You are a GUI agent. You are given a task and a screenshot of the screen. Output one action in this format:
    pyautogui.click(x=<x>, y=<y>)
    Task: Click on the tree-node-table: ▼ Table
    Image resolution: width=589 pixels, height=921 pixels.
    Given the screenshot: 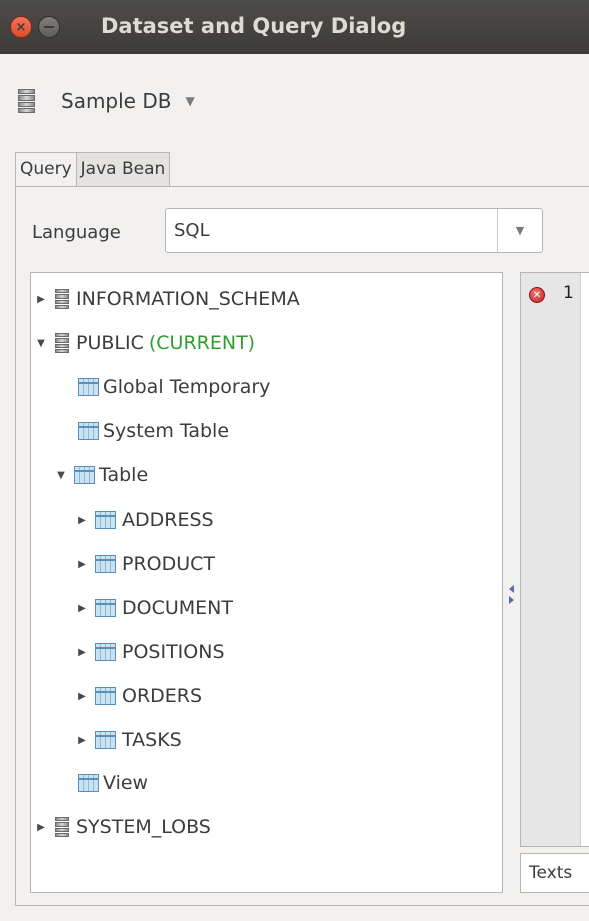 What is the action you would take?
    pyautogui.click(x=101, y=475)
    